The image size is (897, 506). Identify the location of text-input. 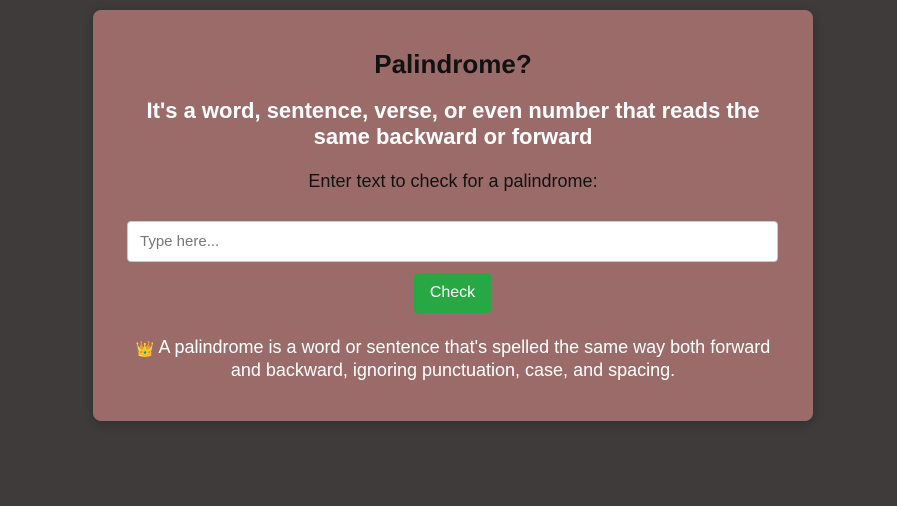
(452, 241).